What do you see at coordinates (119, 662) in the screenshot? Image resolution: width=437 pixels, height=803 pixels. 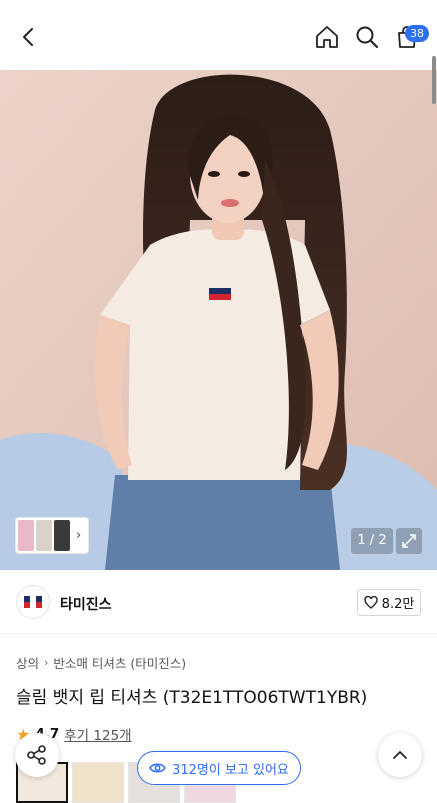 I see `breadcrumb-item-category: 반소매 티셔츠 (타미진스)` at bounding box center [119, 662].